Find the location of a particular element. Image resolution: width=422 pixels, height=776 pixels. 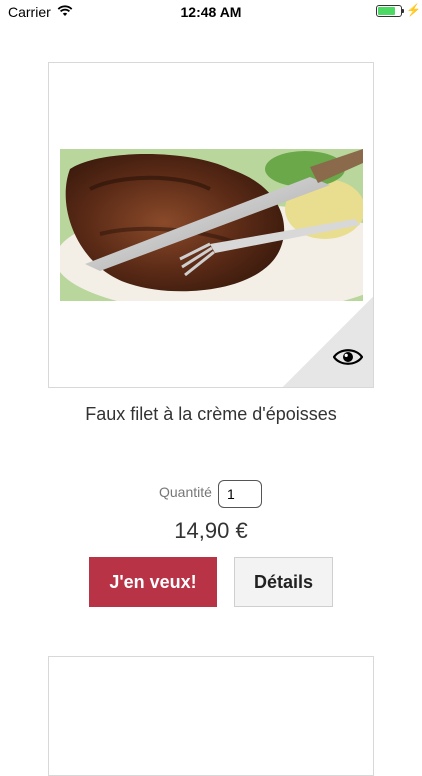

charging-bolt-icon: ⚡ is located at coordinates (413, 10).